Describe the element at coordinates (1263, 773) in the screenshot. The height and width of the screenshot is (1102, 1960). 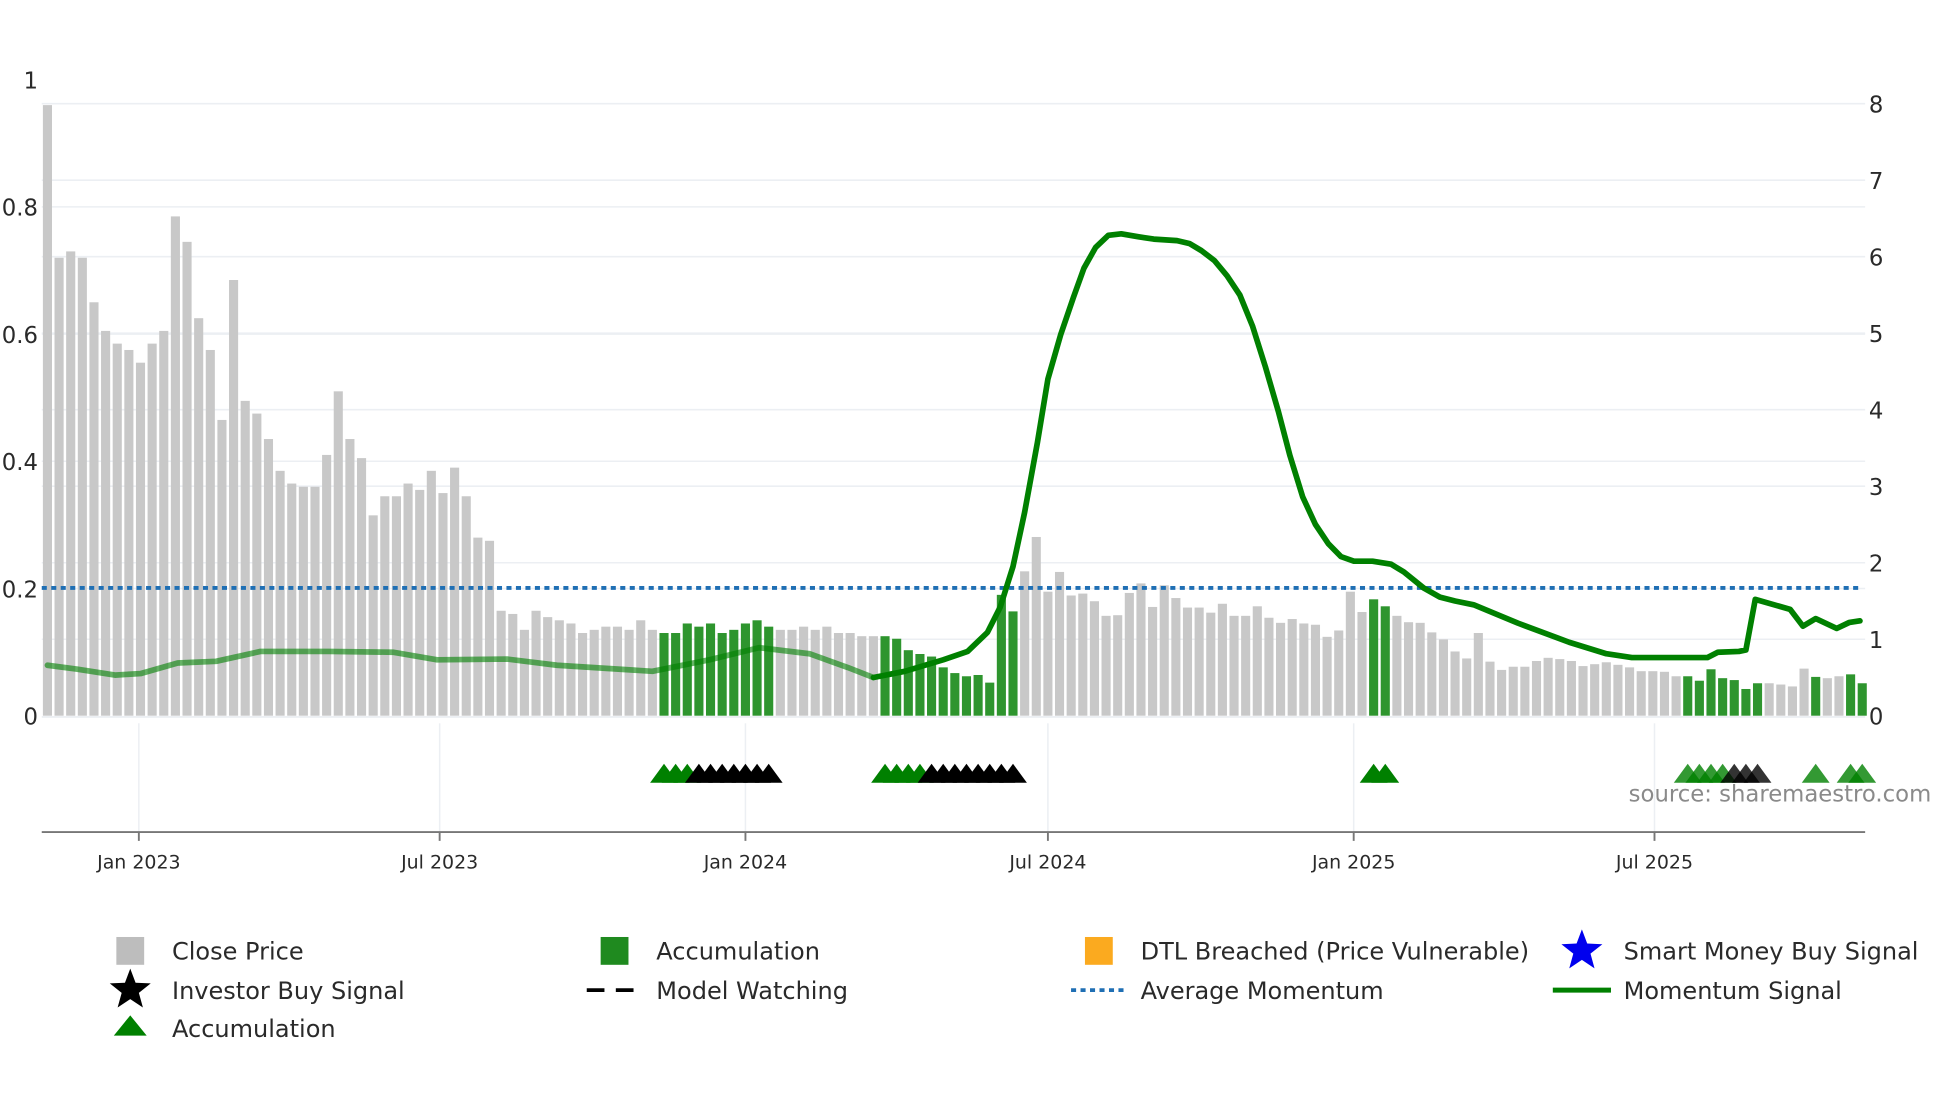
I see `signal-markers` at that location.